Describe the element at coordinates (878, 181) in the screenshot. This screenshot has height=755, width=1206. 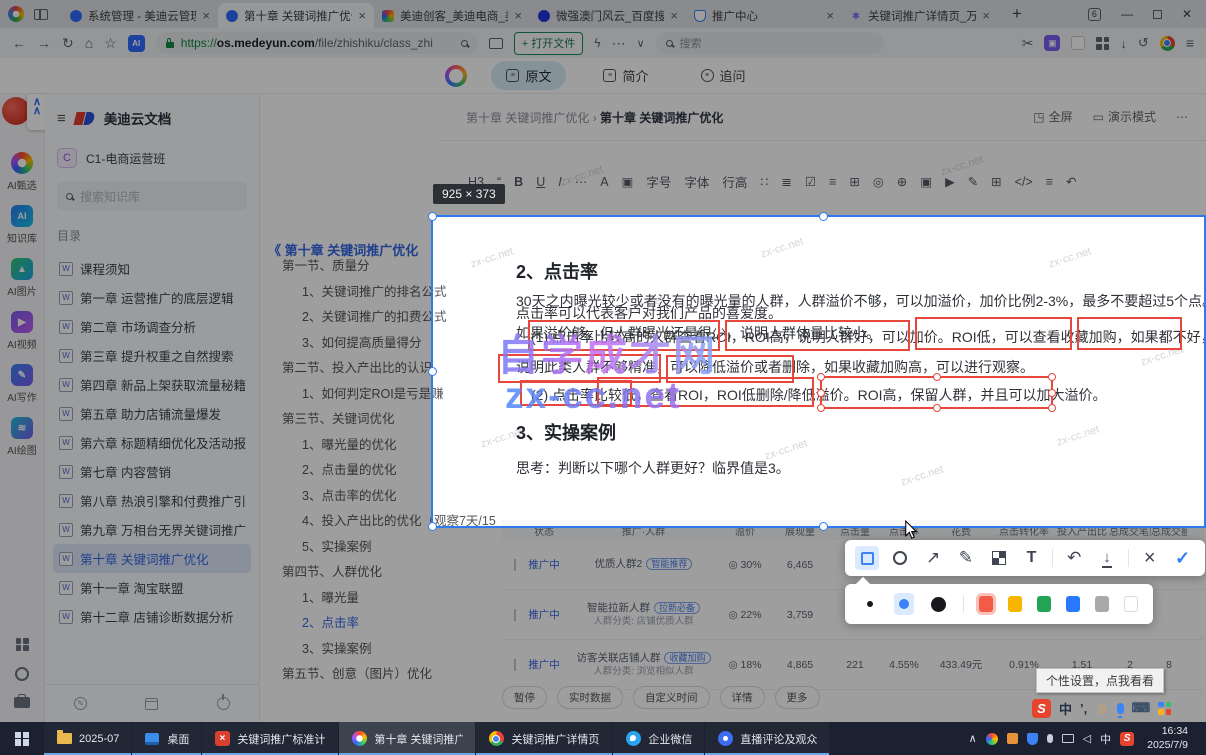
I see `editor-tool: ◎` at that location.